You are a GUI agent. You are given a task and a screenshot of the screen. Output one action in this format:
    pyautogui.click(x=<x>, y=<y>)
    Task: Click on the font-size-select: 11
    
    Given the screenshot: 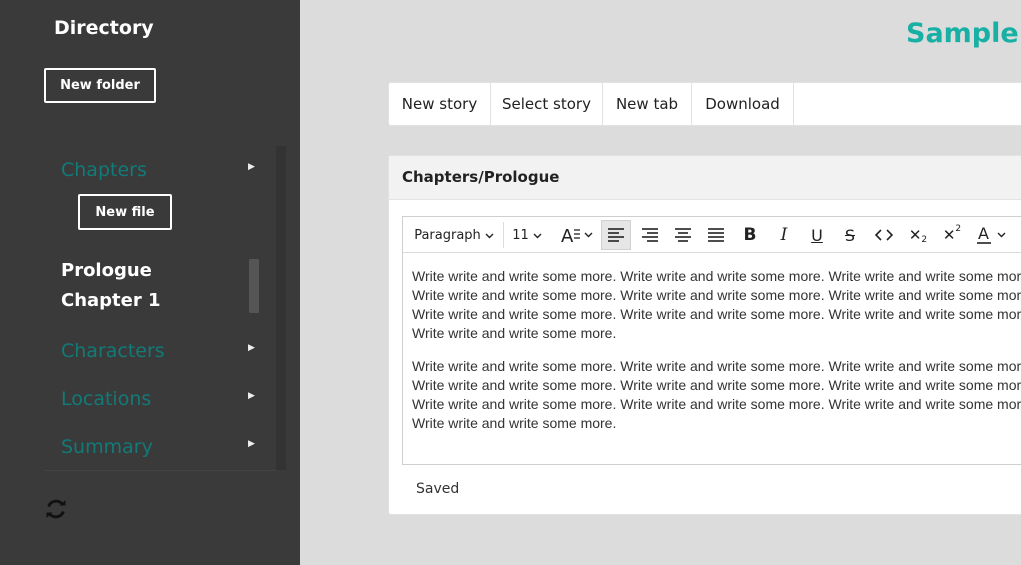 What is the action you would take?
    pyautogui.click(x=527, y=235)
    